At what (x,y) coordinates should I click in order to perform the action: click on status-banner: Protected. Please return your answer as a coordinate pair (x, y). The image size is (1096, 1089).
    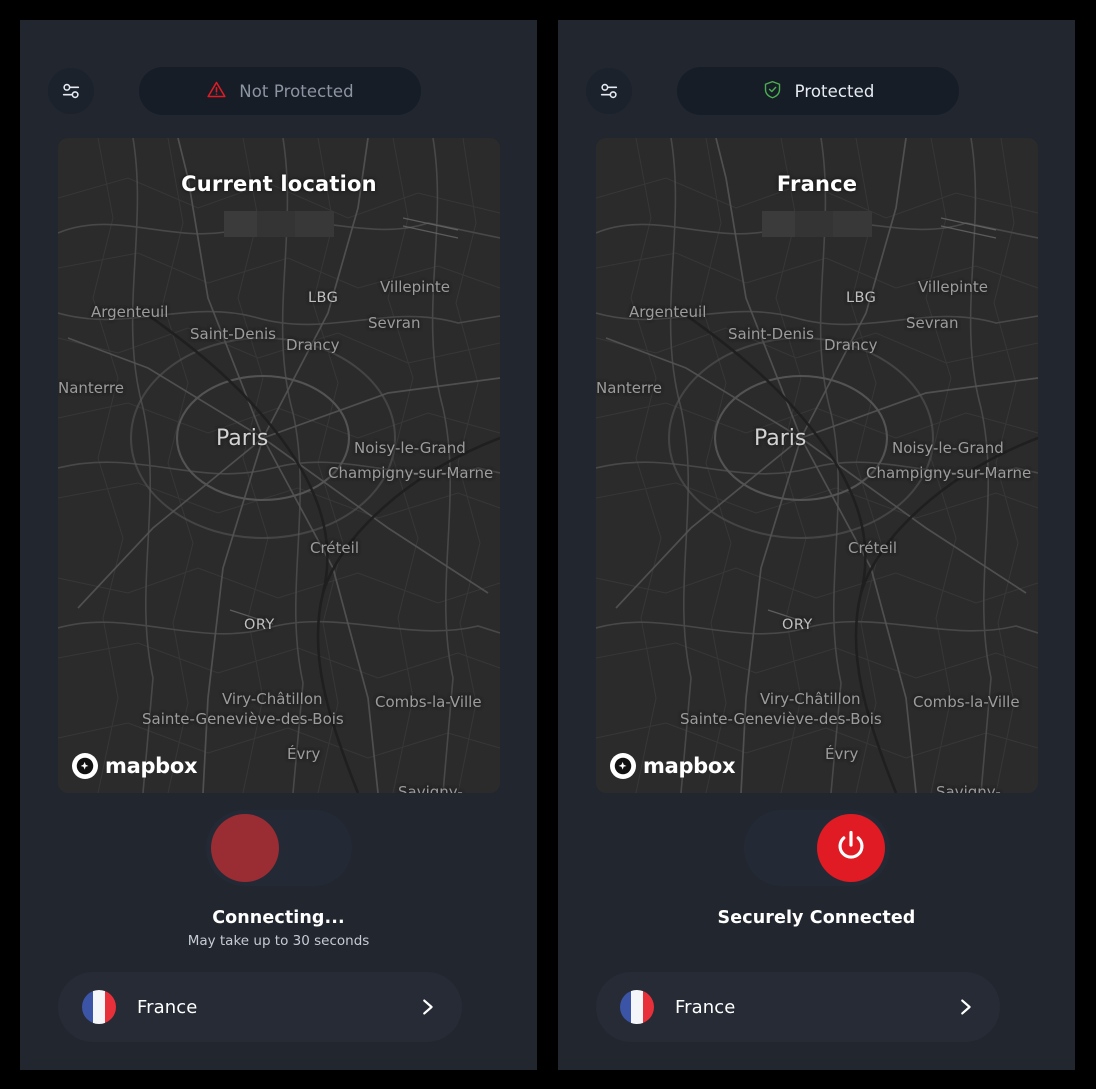
    Looking at the image, I should click on (818, 91).